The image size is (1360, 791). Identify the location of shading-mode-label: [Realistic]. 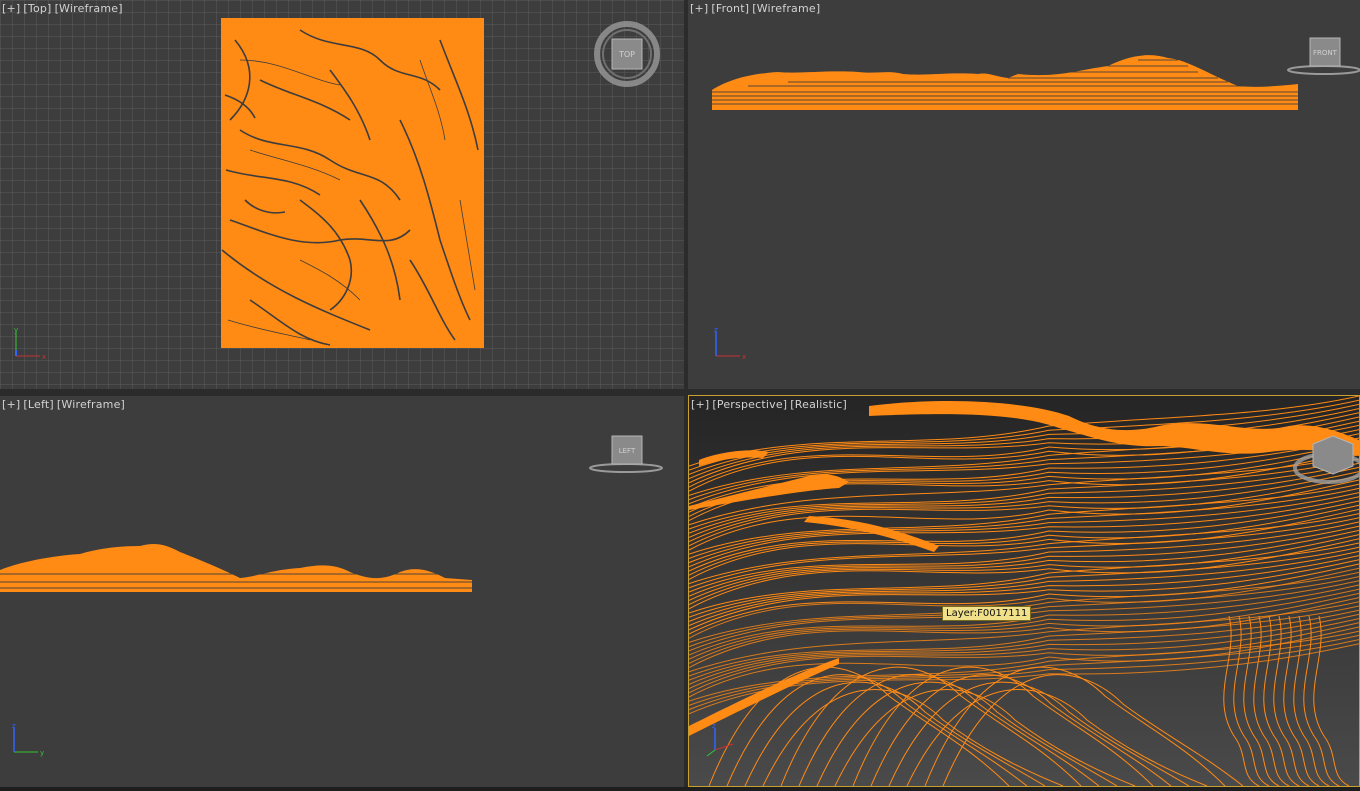
(818, 404).